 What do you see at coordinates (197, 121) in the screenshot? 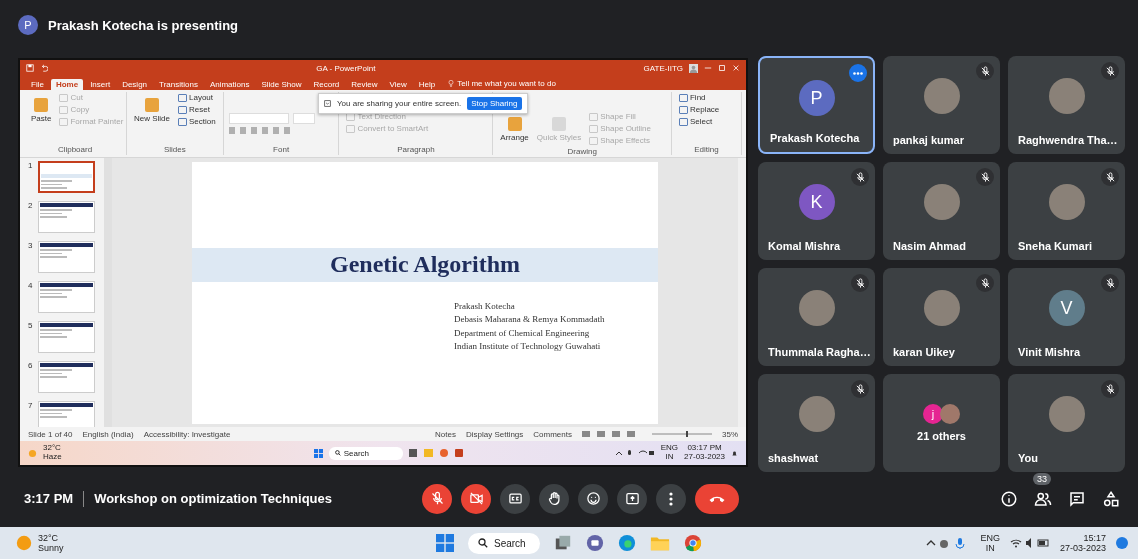
I see `ribbon-command: Section` at bounding box center [197, 121].